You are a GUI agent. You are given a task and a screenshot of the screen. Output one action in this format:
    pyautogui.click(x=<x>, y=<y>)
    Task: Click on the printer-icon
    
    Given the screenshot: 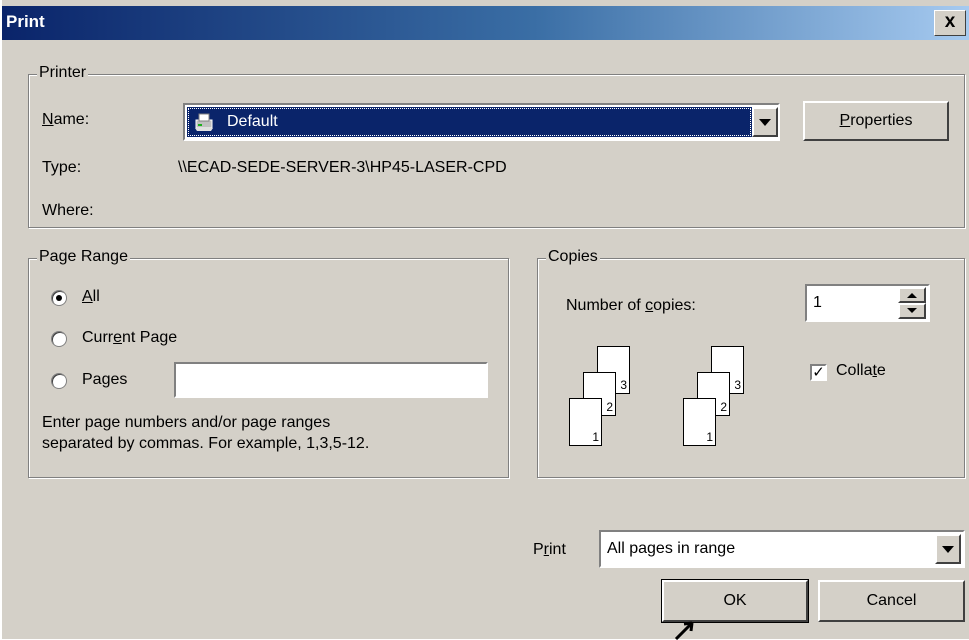 What is the action you would take?
    pyautogui.click(x=204, y=122)
    